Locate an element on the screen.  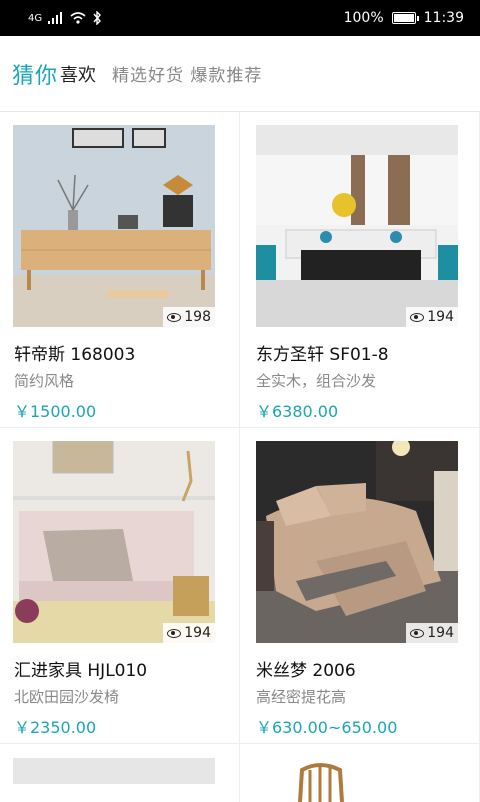
product-title: 汇进家具 HJL010 is located at coordinates (81, 671).